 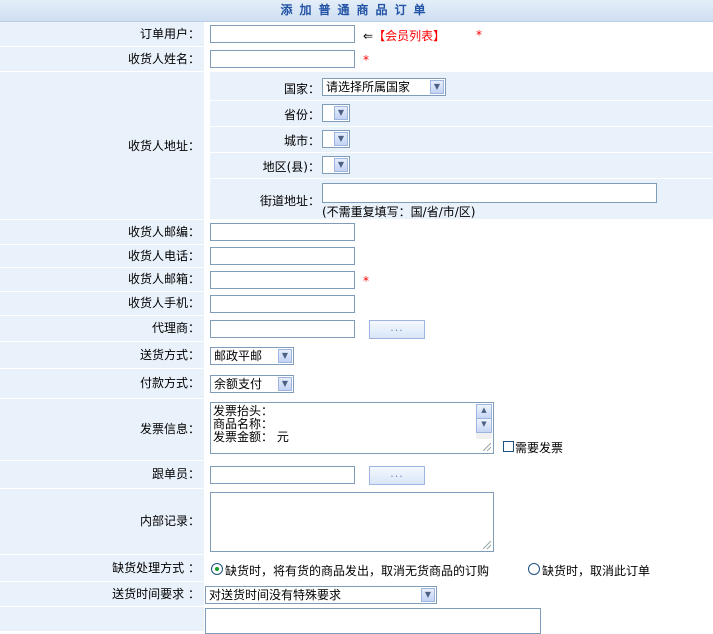 What do you see at coordinates (596, 570) in the screenshot?
I see `stockout-option-cancel-label: 缺货时，取消此订单` at bounding box center [596, 570].